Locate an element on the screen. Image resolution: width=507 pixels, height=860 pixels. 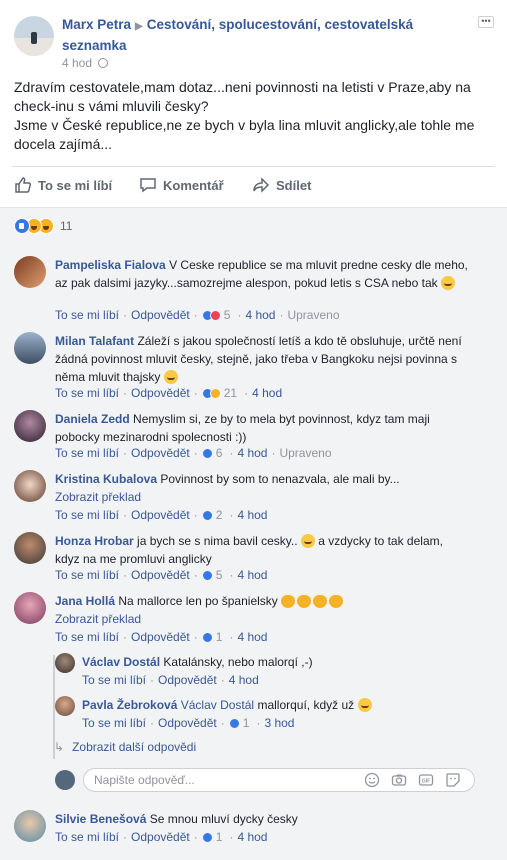
reaction-count: 1 is located at coordinates (219, 837).